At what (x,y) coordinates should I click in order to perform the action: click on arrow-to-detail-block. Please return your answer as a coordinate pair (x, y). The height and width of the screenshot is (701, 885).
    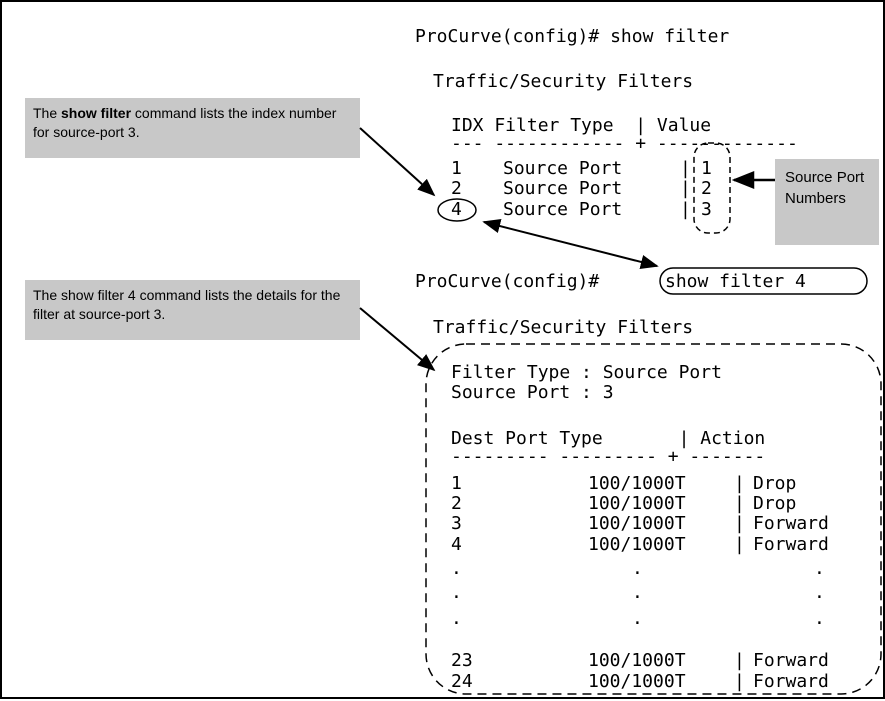
    Looking at the image, I should click on (397, 339).